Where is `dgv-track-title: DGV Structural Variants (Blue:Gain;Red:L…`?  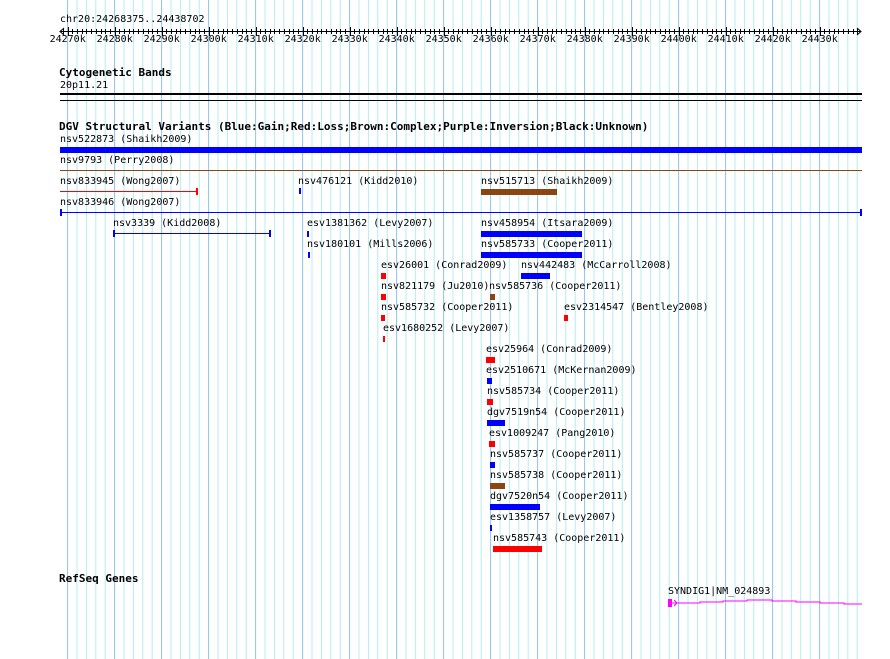 dgv-track-title: DGV Structural Variants (Blue:Gain;Red:L… is located at coordinates (354, 126).